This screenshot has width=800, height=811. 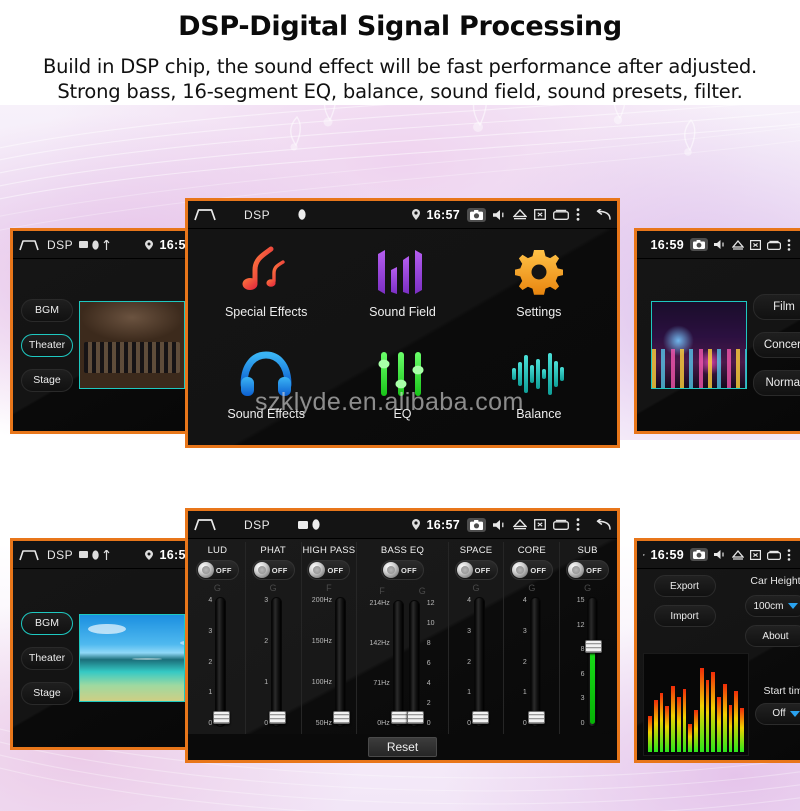 What do you see at coordinates (539, 288) in the screenshot?
I see `app-tile-settings: Settings` at bounding box center [539, 288].